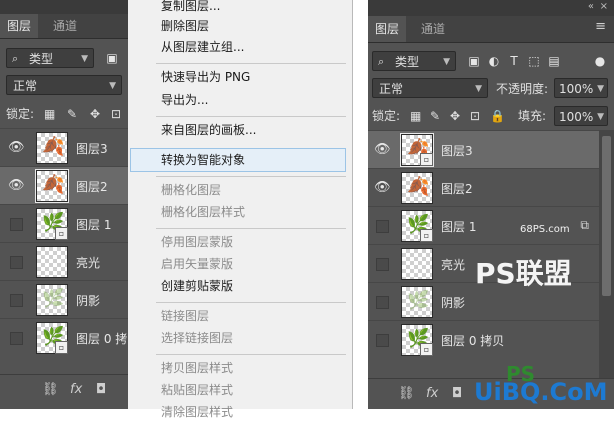  What do you see at coordinates (497, 116) in the screenshot?
I see `lock-all-icon: 🔒` at bounding box center [497, 116].